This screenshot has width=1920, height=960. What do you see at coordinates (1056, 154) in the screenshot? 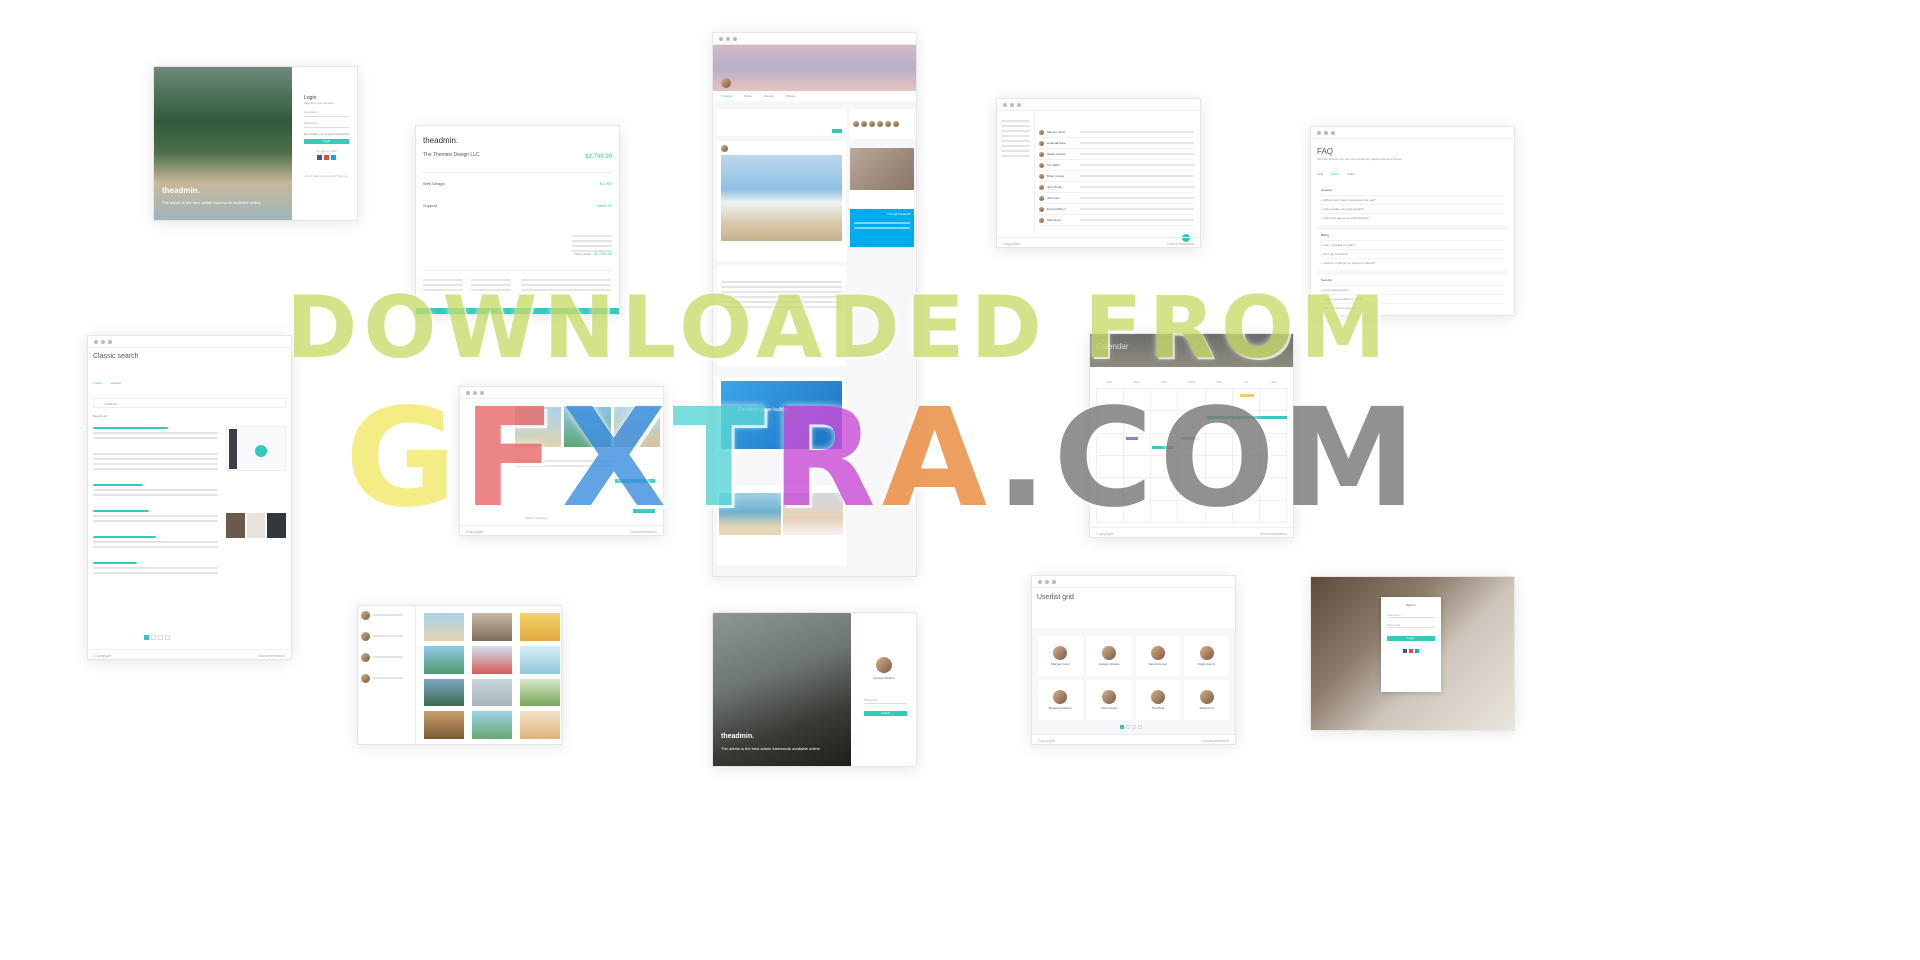
I see `sender-name: Sarah Conner` at bounding box center [1056, 154].